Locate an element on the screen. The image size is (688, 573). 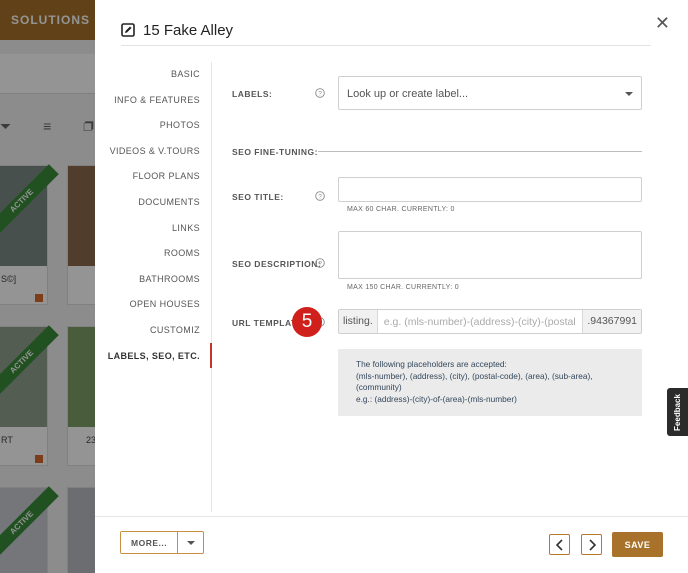
chevron-left-icon is located at coordinates (559, 544).